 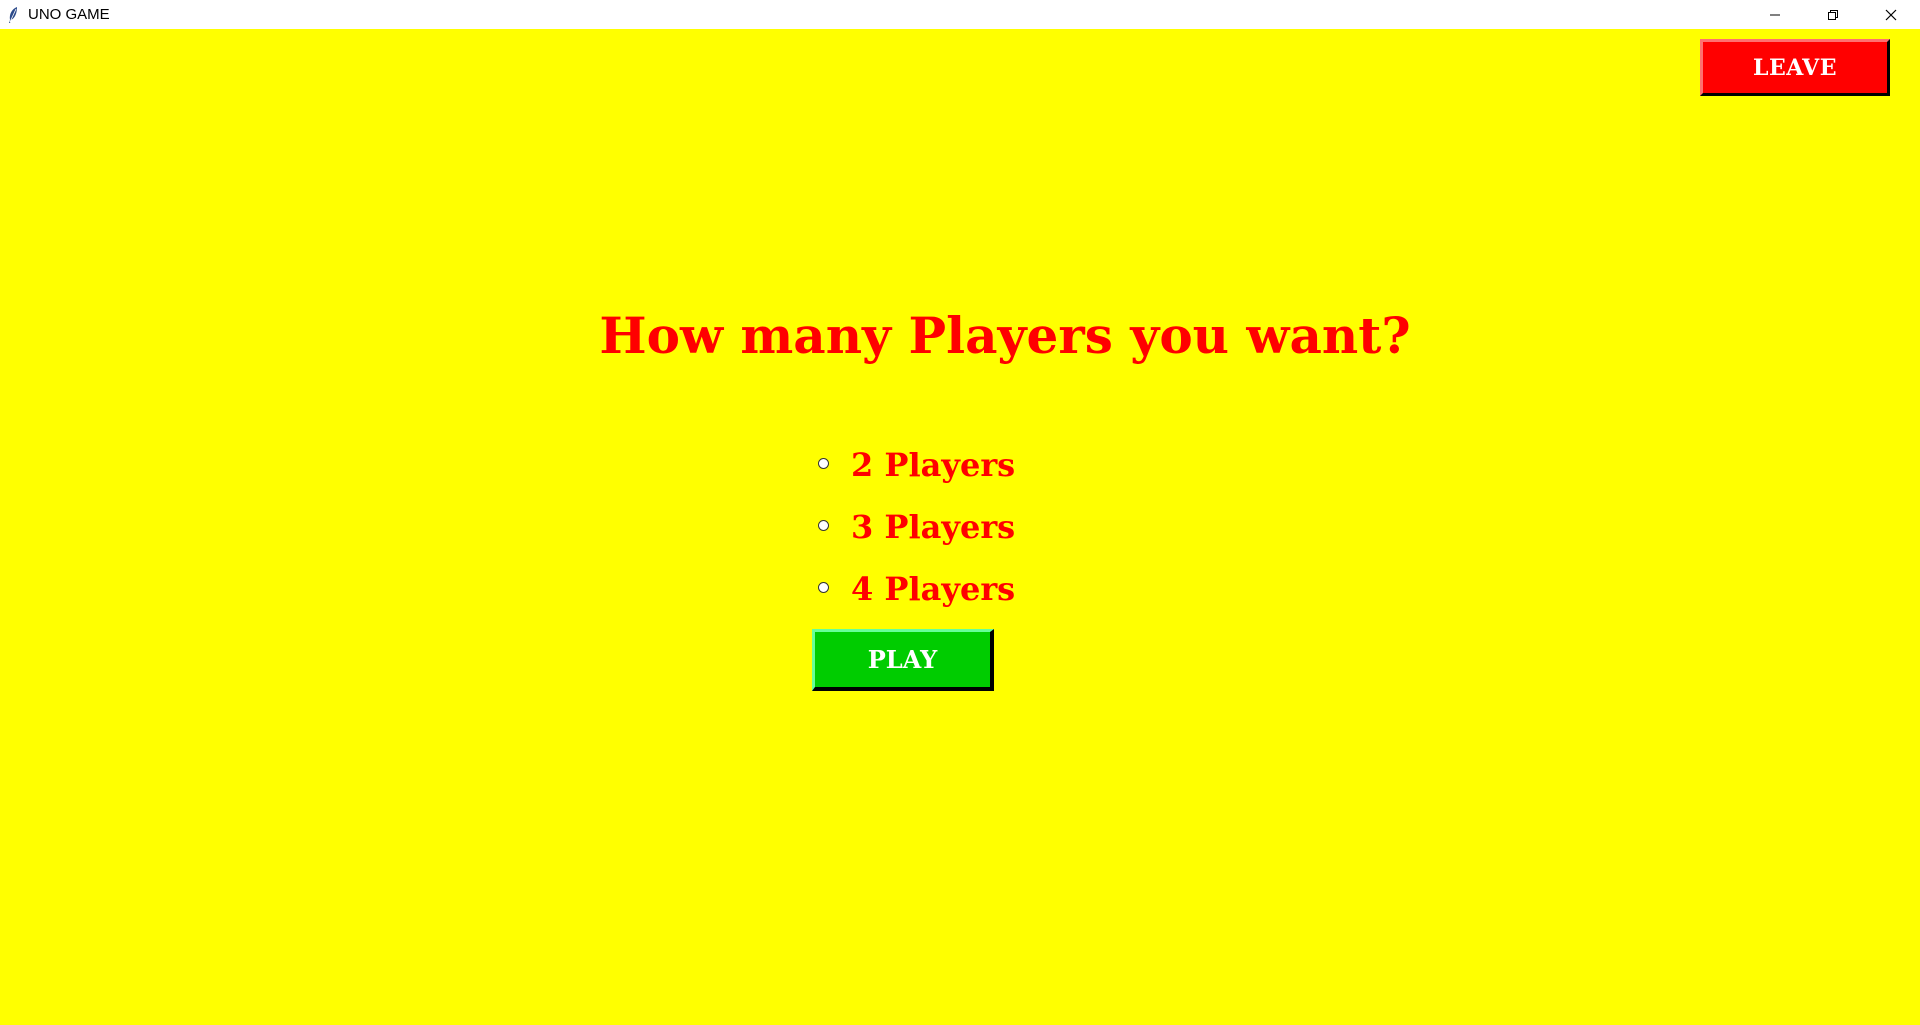 I want to click on option-2-players: 2 Players, so click(x=916, y=465).